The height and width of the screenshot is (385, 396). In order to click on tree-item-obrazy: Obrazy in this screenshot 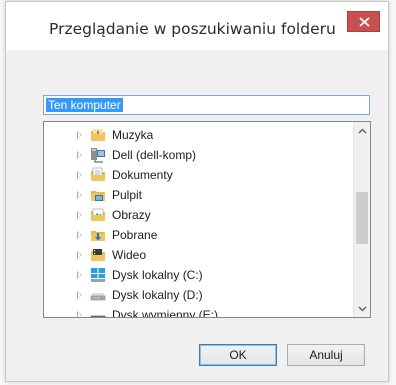, I will do `click(194, 215)`.